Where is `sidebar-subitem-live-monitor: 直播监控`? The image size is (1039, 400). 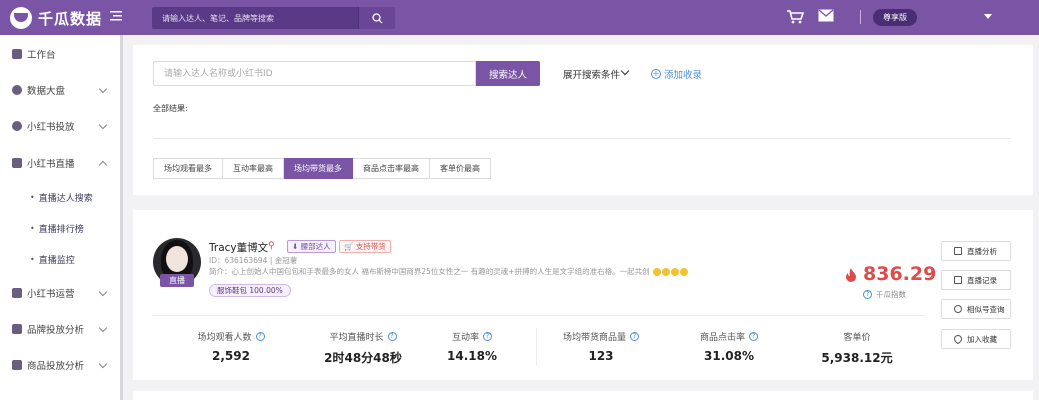 sidebar-subitem-live-monitor: 直播监控 is located at coordinates (60, 259).